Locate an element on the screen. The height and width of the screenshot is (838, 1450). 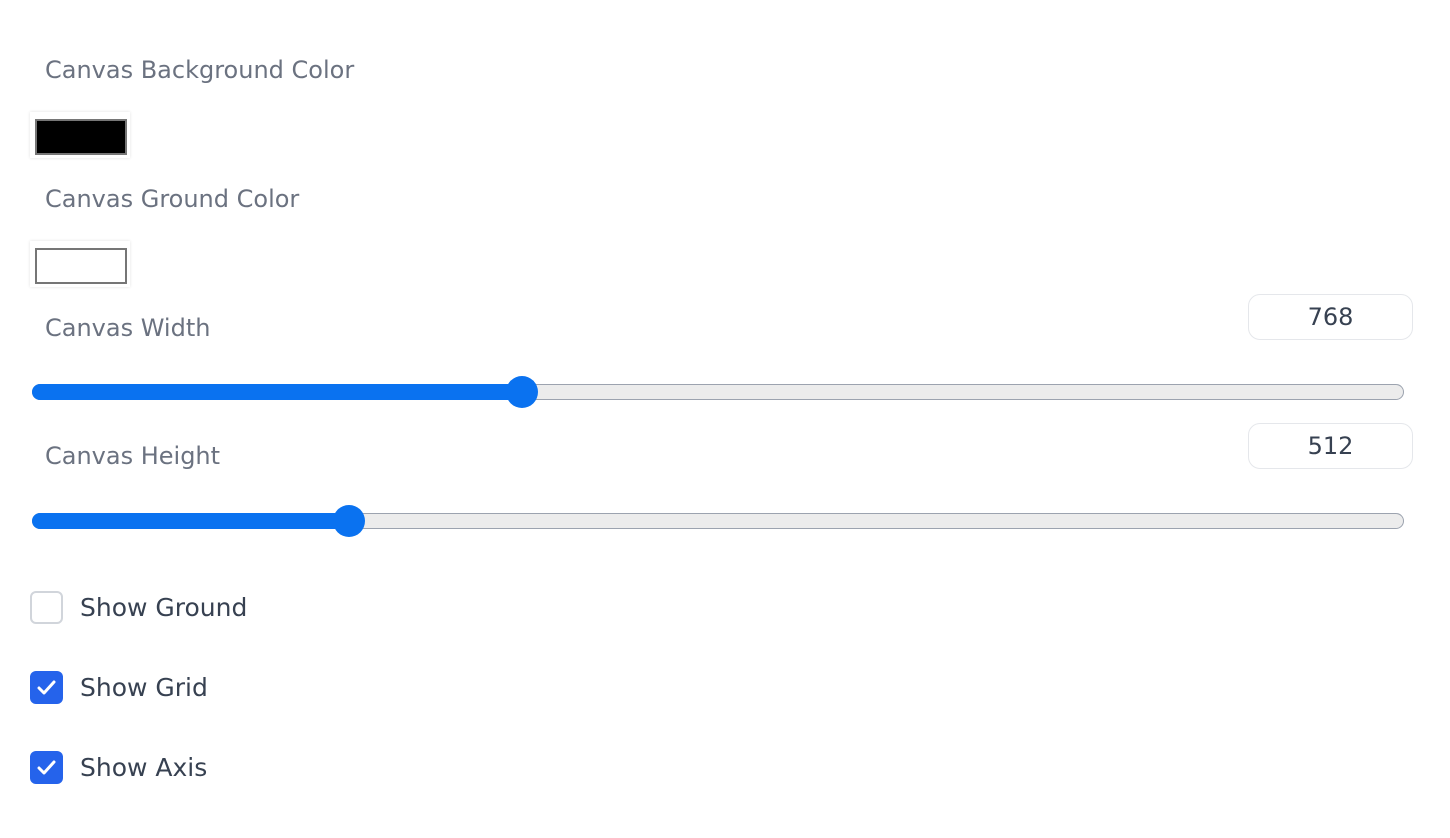
canvas-width-slider is located at coordinates (718, 392).